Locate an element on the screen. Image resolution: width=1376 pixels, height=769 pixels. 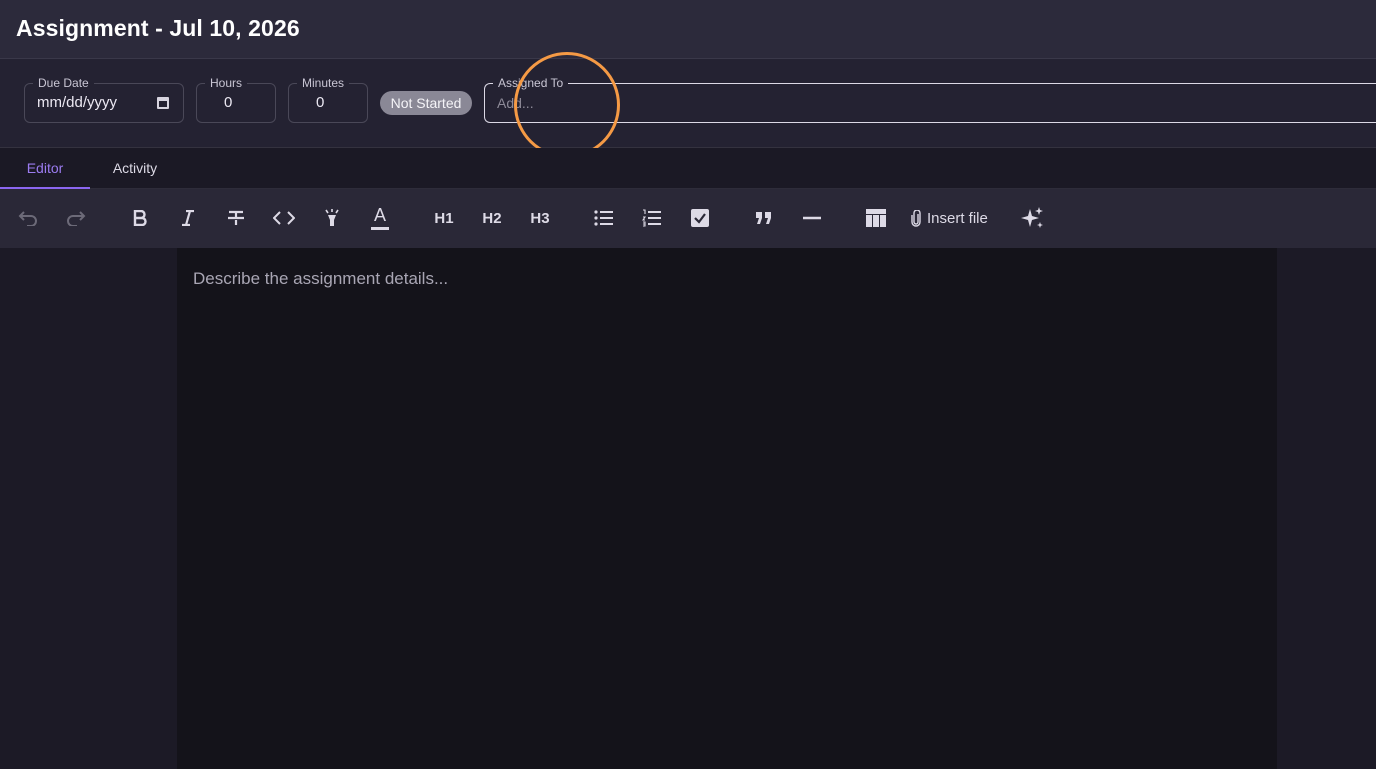
tab-activity: Activity is located at coordinates (135, 168).